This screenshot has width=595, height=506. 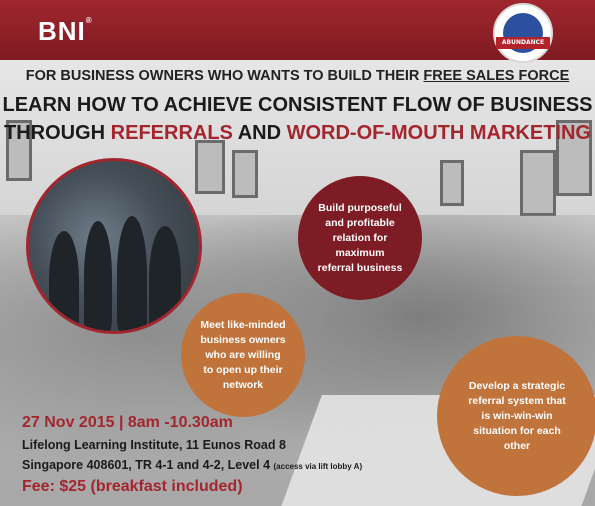 I want to click on abundance-badge: ABUNDANCE, so click(x=523, y=33).